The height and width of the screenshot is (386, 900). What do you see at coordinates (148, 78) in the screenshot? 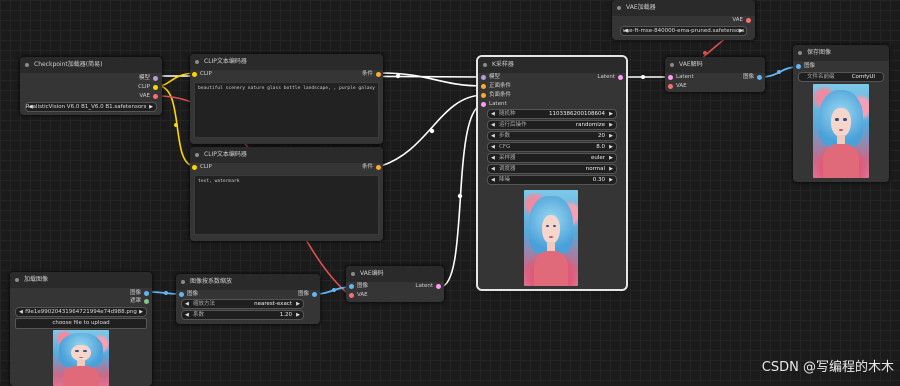
I see `output-model: 模型` at bounding box center [148, 78].